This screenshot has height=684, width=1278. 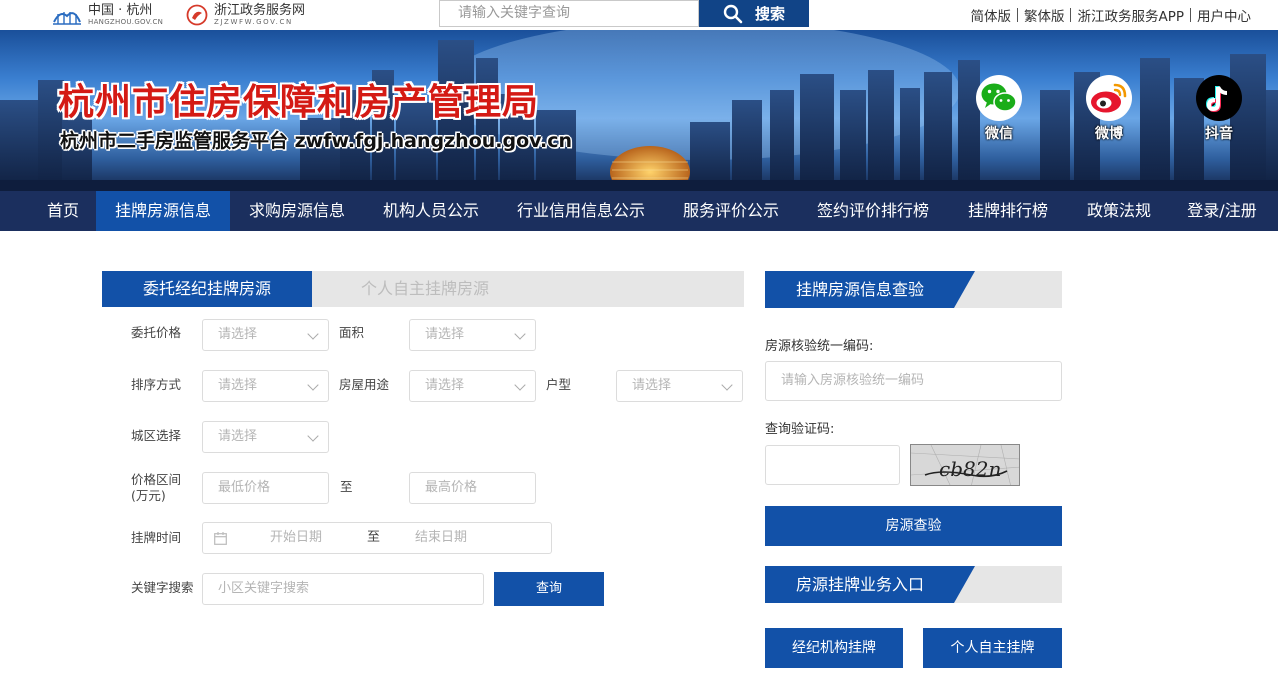 What do you see at coordinates (445, 334) in the screenshot?
I see `area-select-value: 请选择` at bounding box center [445, 334].